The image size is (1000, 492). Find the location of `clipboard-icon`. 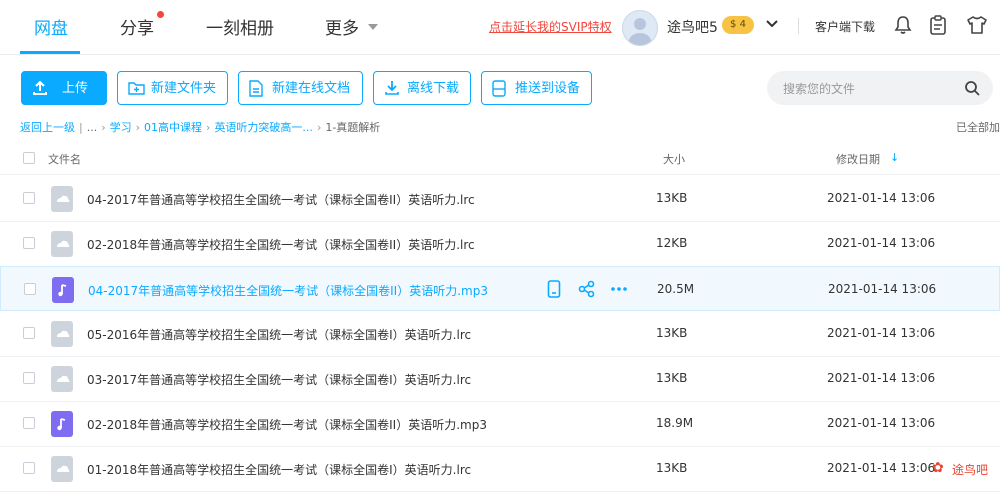

clipboard-icon is located at coordinates (938, 25).